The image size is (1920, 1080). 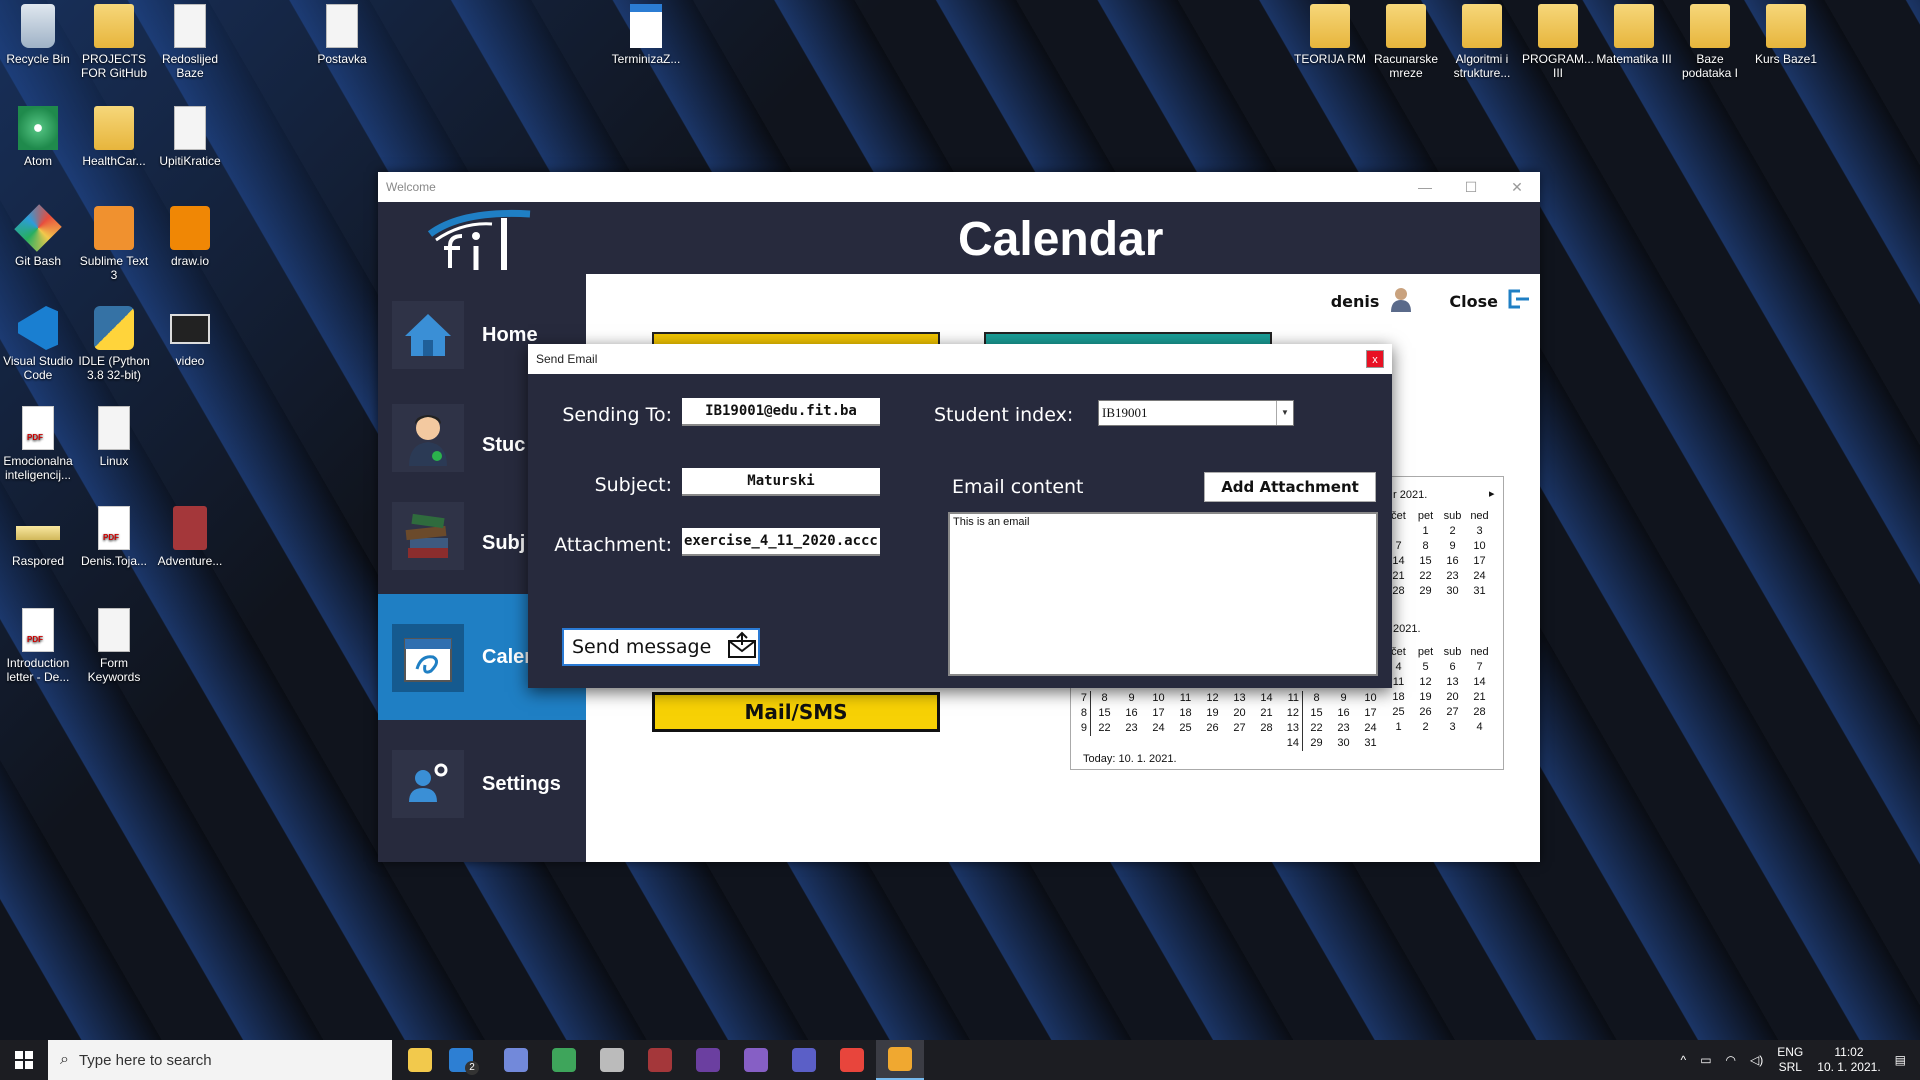 I want to click on calendar-day: 25, so click(x=1185, y=728).